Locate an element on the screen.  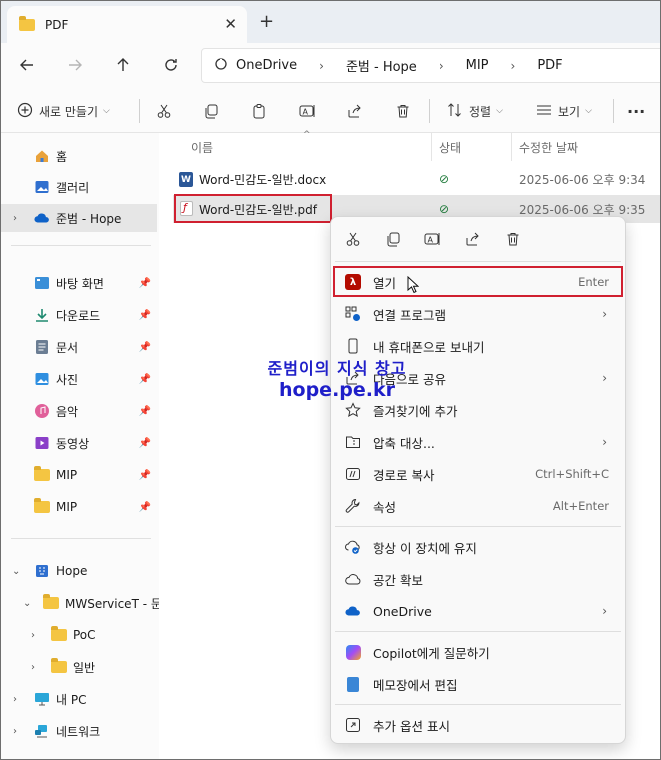
breadcrumb: OneDrive › 준범 - Hope › MIP › PDF is located at coordinates (430, 65).